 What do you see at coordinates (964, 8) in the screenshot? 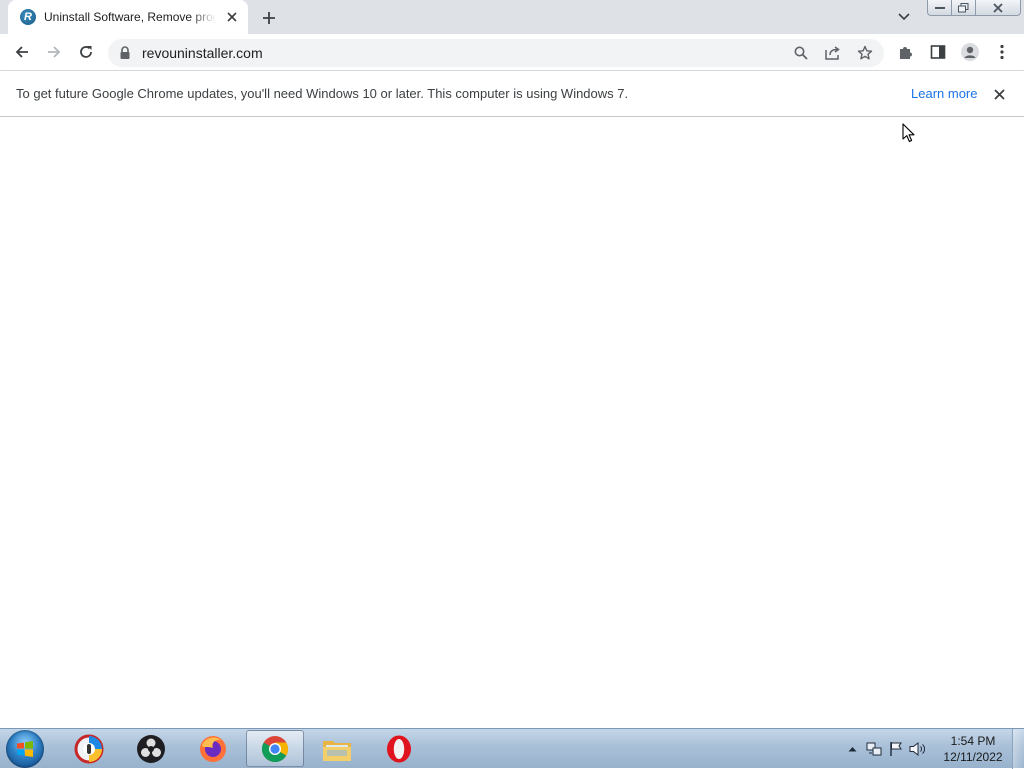
I see `restore-button` at bounding box center [964, 8].